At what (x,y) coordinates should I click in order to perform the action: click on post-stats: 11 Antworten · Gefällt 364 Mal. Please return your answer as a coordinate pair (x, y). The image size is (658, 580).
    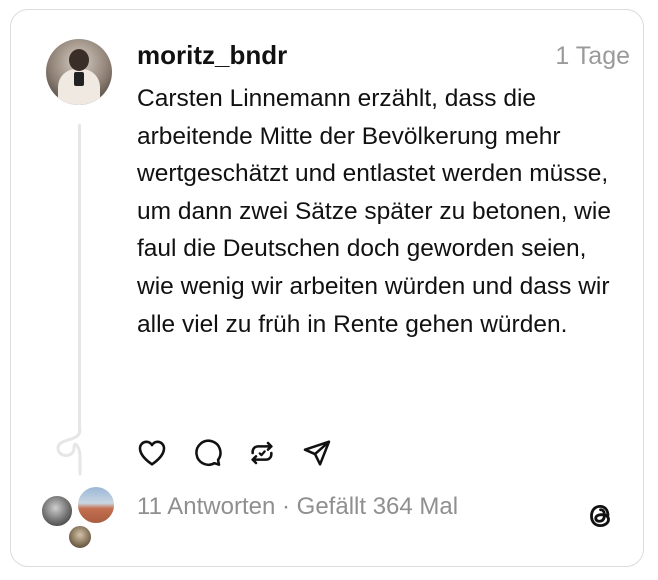
    Looking at the image, I should click on (297, 507).